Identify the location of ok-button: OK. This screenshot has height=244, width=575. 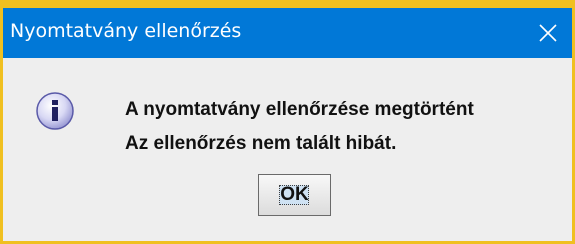
(294, 195).